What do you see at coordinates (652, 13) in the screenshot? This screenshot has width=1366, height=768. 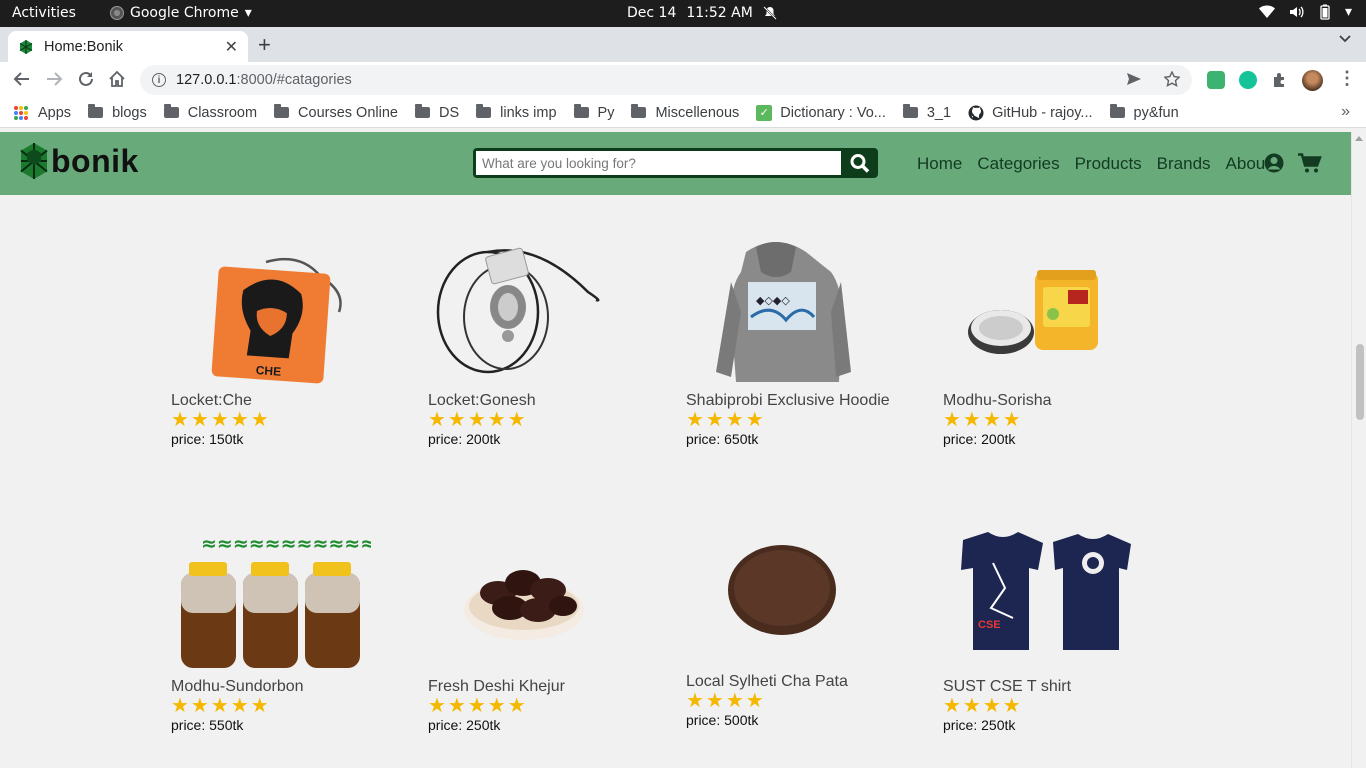 I see `date-label: Dec 14` at bounding box center [652, 13].